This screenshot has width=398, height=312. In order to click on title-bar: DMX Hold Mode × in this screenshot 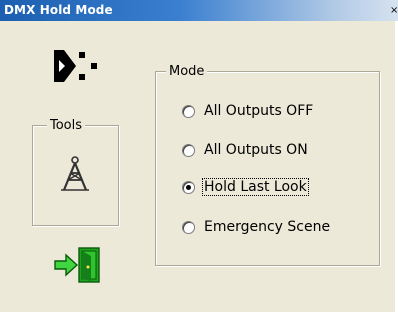, I will do `click(199, 10)`.